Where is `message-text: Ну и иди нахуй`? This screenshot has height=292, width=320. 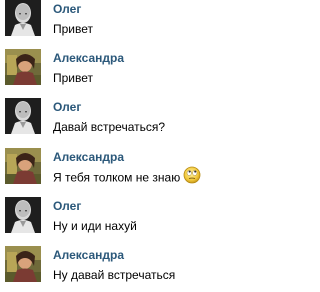
message-text: Ну и иди нахуй is located at coordinates (95, 226).